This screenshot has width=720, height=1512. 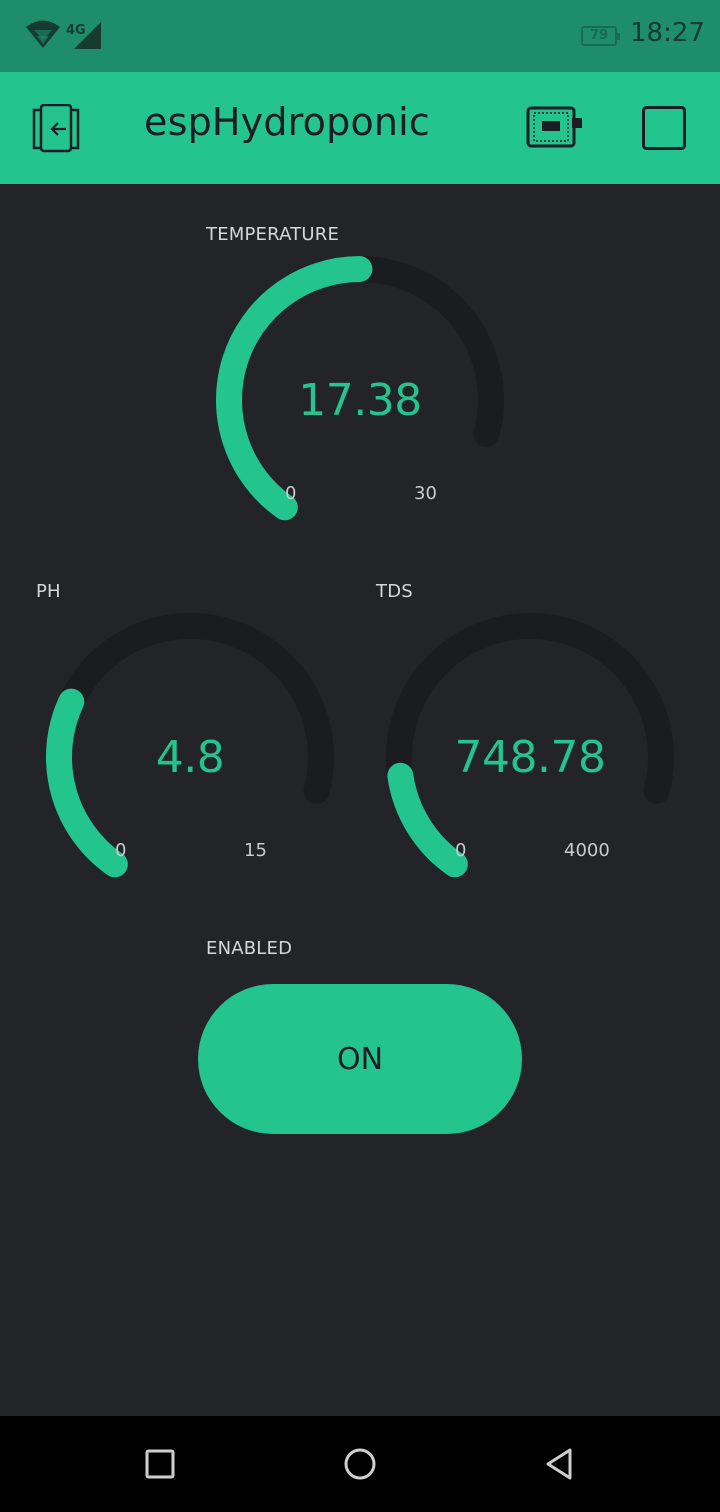 I want to click on tds-label: TDS, so click(x=394, y=591).